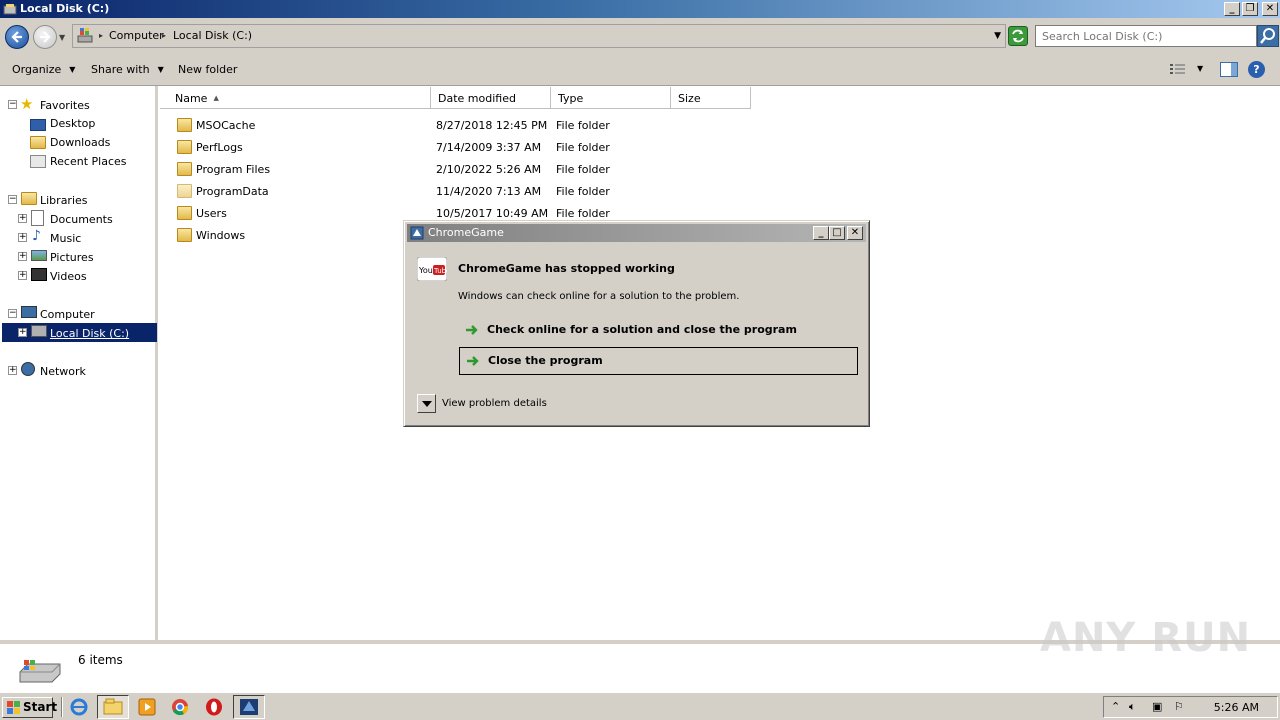  I want to click on restore-button: ❐, so click(1250, 9).